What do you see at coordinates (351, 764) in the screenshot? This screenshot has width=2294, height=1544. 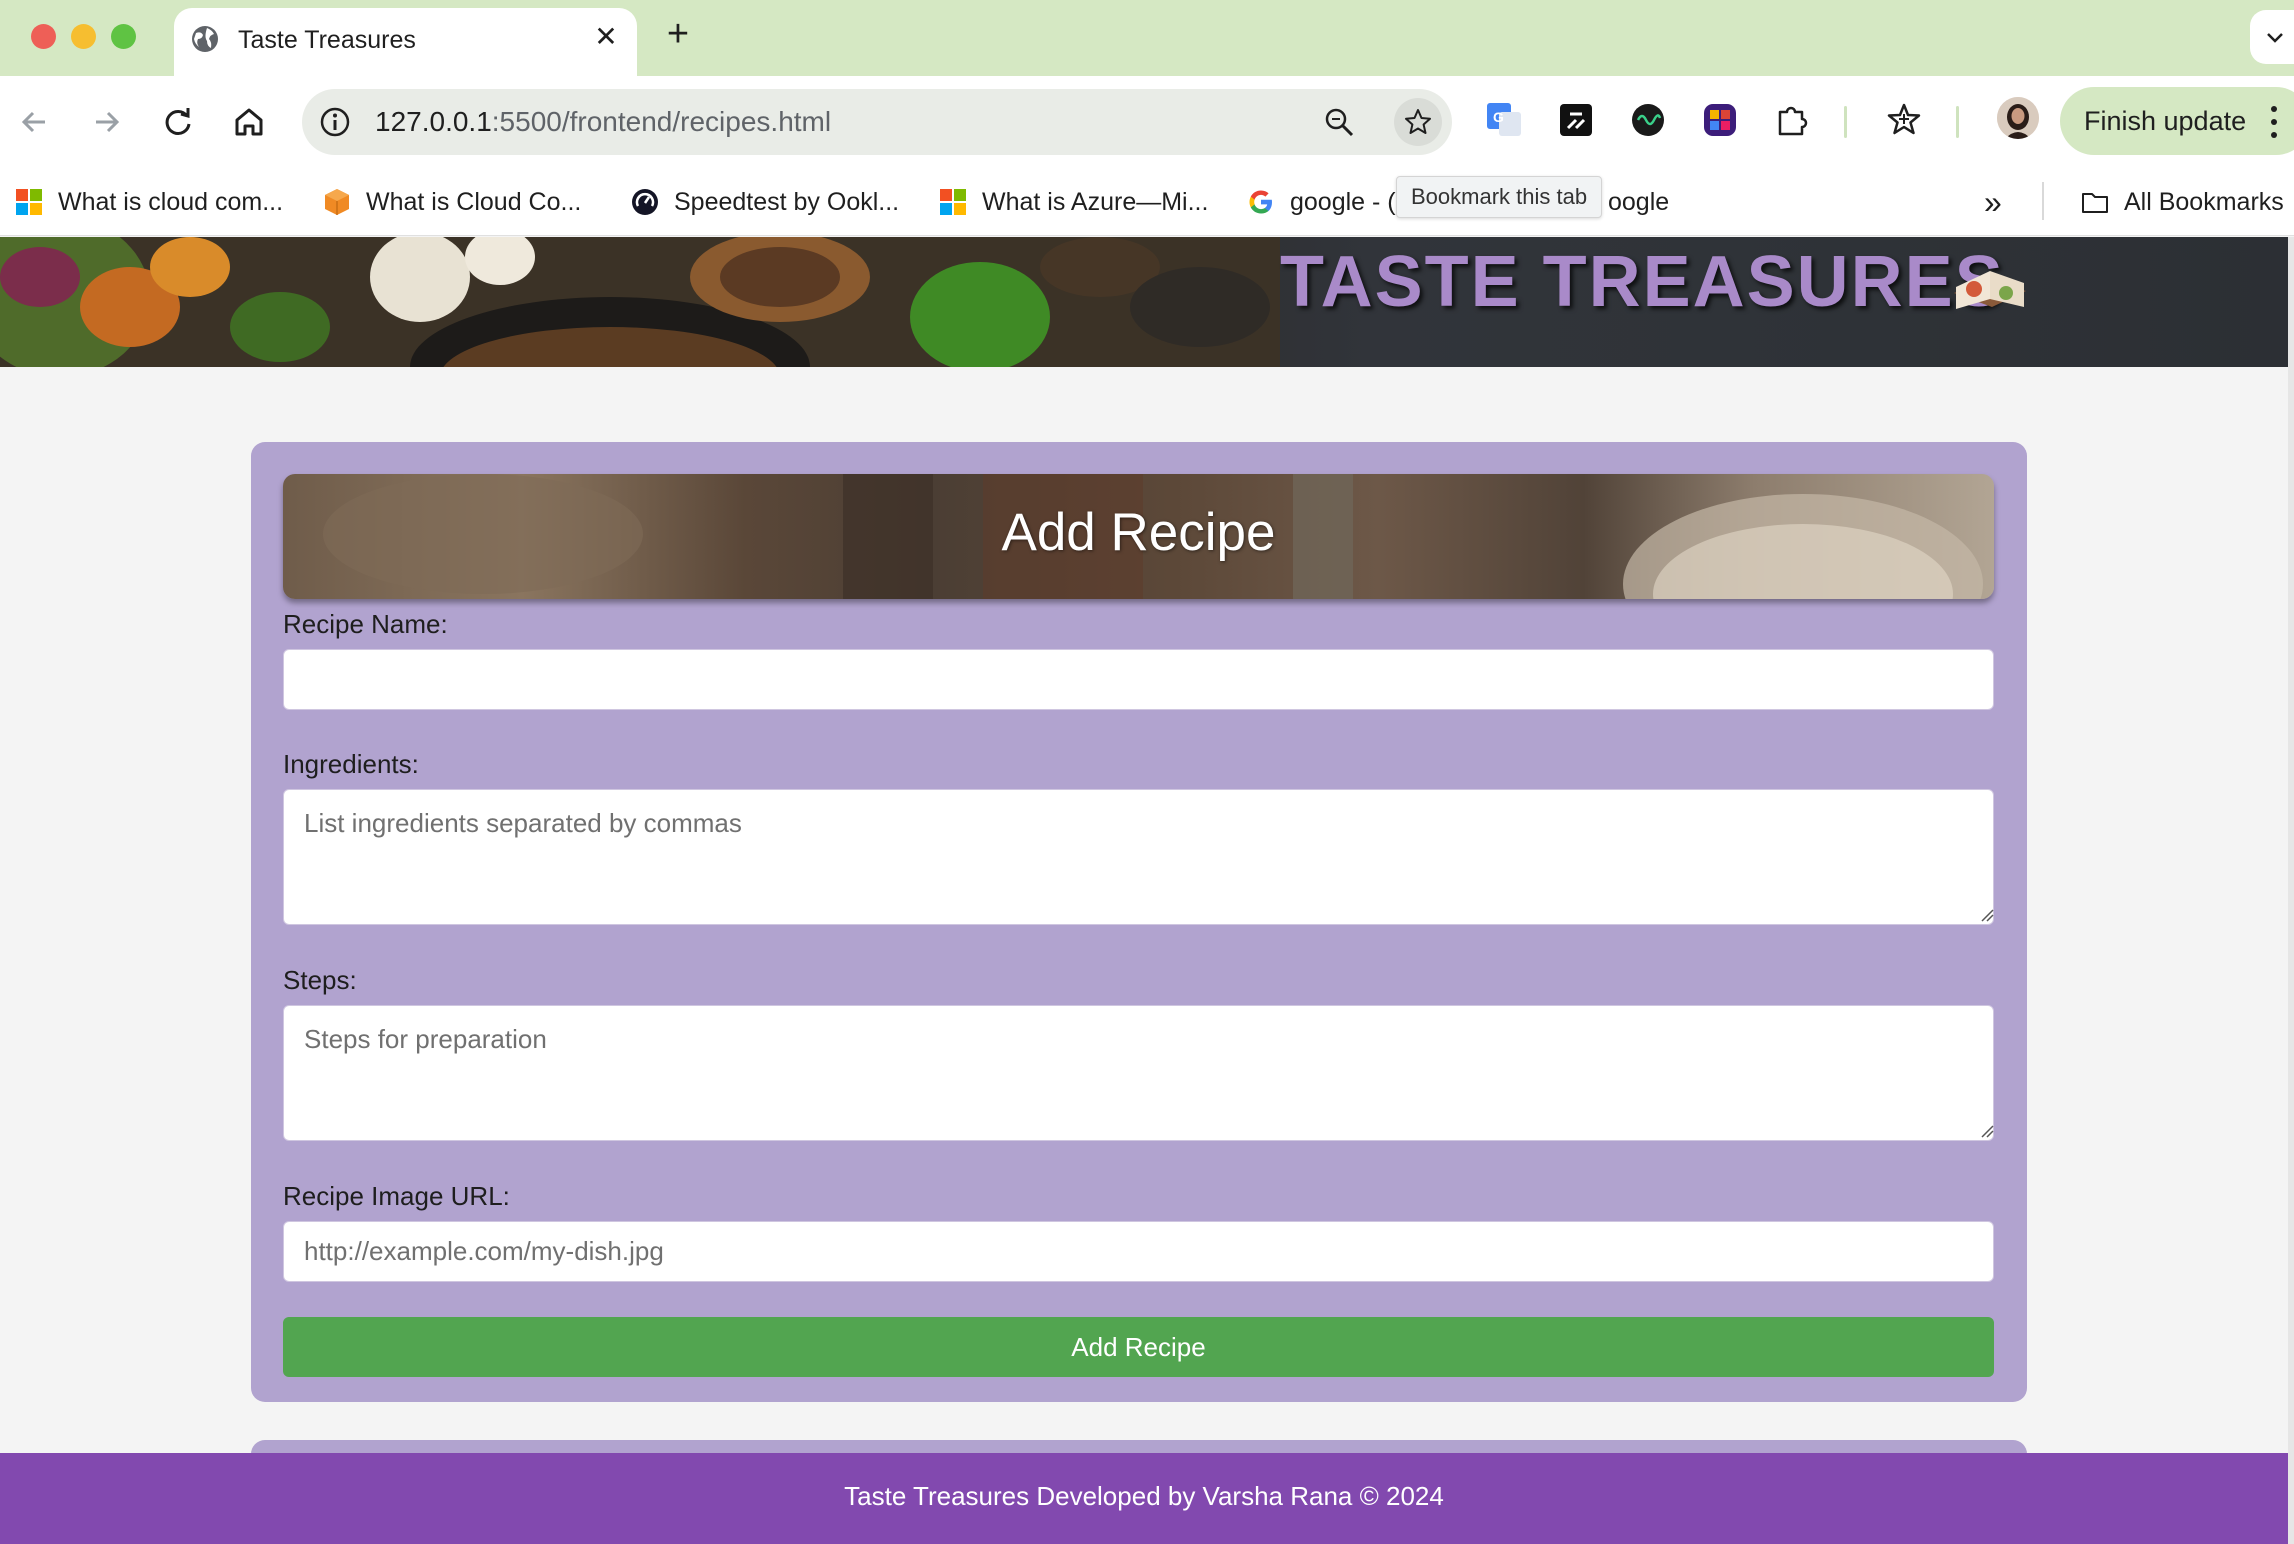 I see `ingredients-label: Ingredients:` at bounding box center [351, 764].